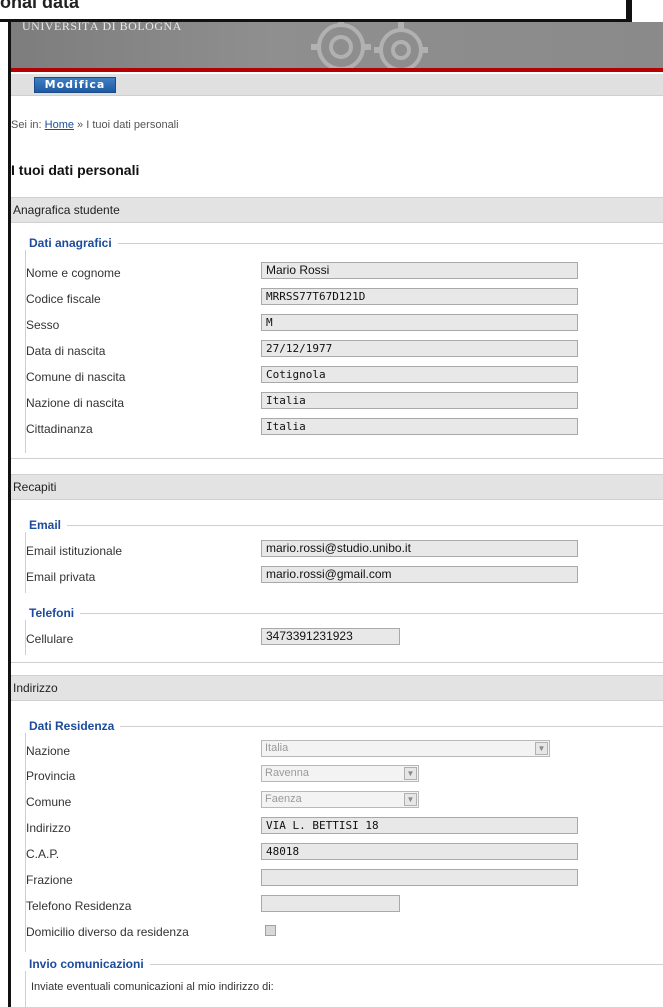 This screenshot has width=663, height=1007. Describe the element at coordinates (26, 125) in the screenshot. I see `breadcrumb-prefix: Sei in:` at that location.